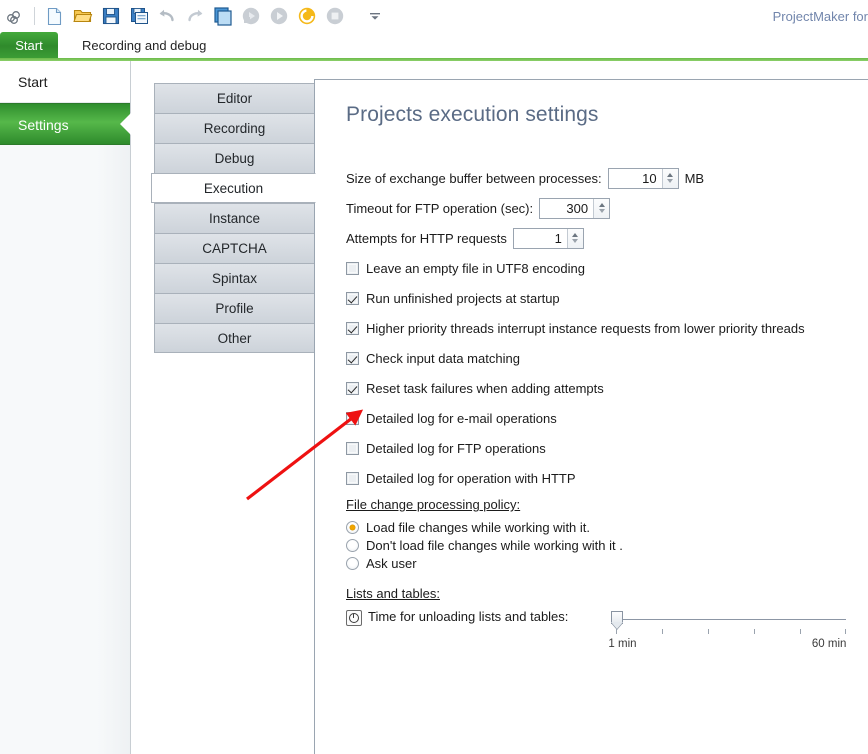  What do you see at coordinates (65, 82) in the screenshot?
I see `sidebar-item-start: Start` at bounding box center [65, 82].